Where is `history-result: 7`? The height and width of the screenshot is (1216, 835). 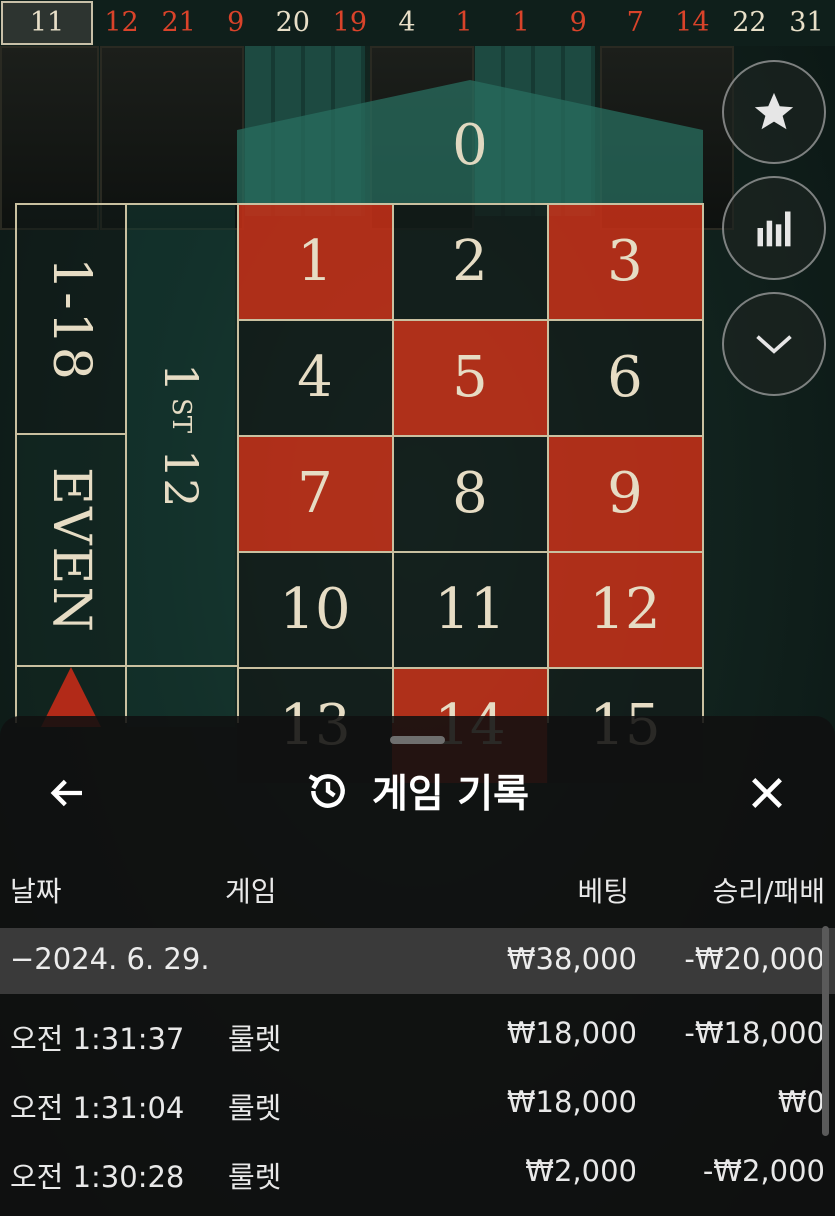
history-result: 7 is located at coordinates (635, 22).